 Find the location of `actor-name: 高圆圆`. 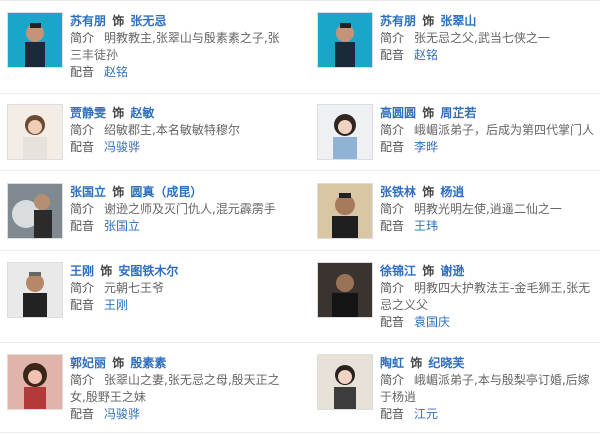

actor-name: 高圆圆 is located at coordinates (398, 113).